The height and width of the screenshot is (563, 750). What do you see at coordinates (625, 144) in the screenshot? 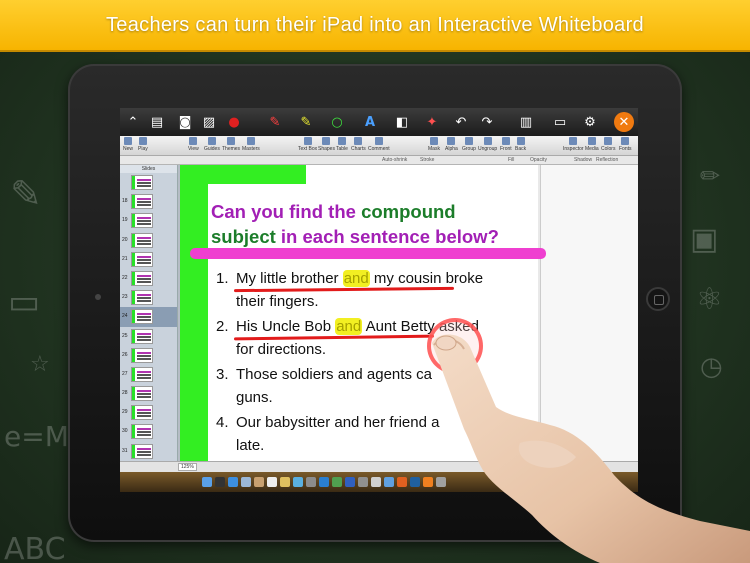
I see `ribbon-fonts: Fonts` at bounding box center [625, 144].